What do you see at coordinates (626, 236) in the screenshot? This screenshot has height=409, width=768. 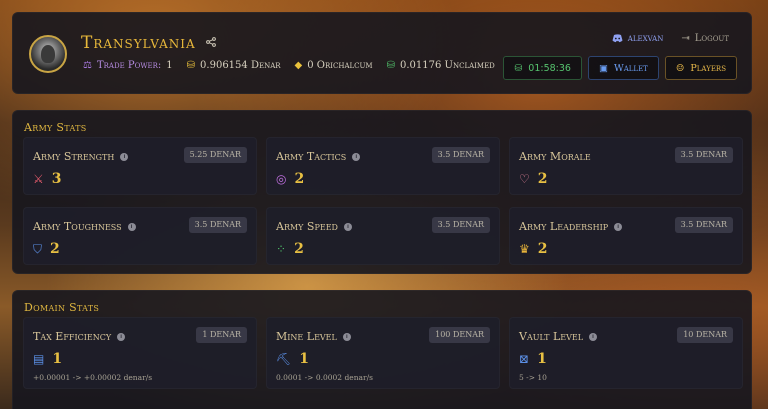 I see `stat-card-army-leadership: Army Leadership i 3.5 DENAR ♛ 2` at bounding box center [626, 236].